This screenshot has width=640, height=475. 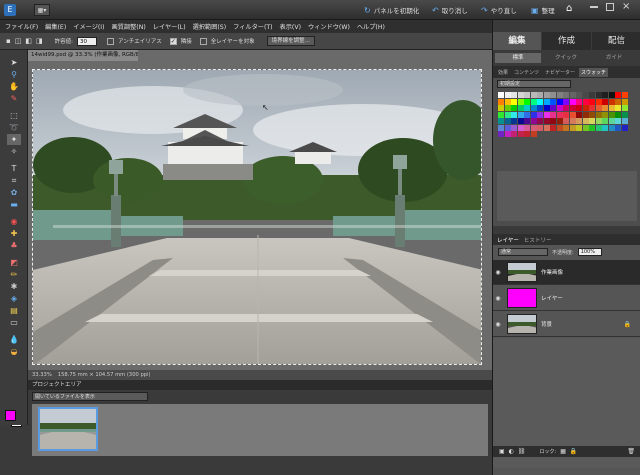 What do you see at coordinates (14, 204) in the screenshot?
I see `straighten-tool-icon: ▬` at bounding box center [14, 204].